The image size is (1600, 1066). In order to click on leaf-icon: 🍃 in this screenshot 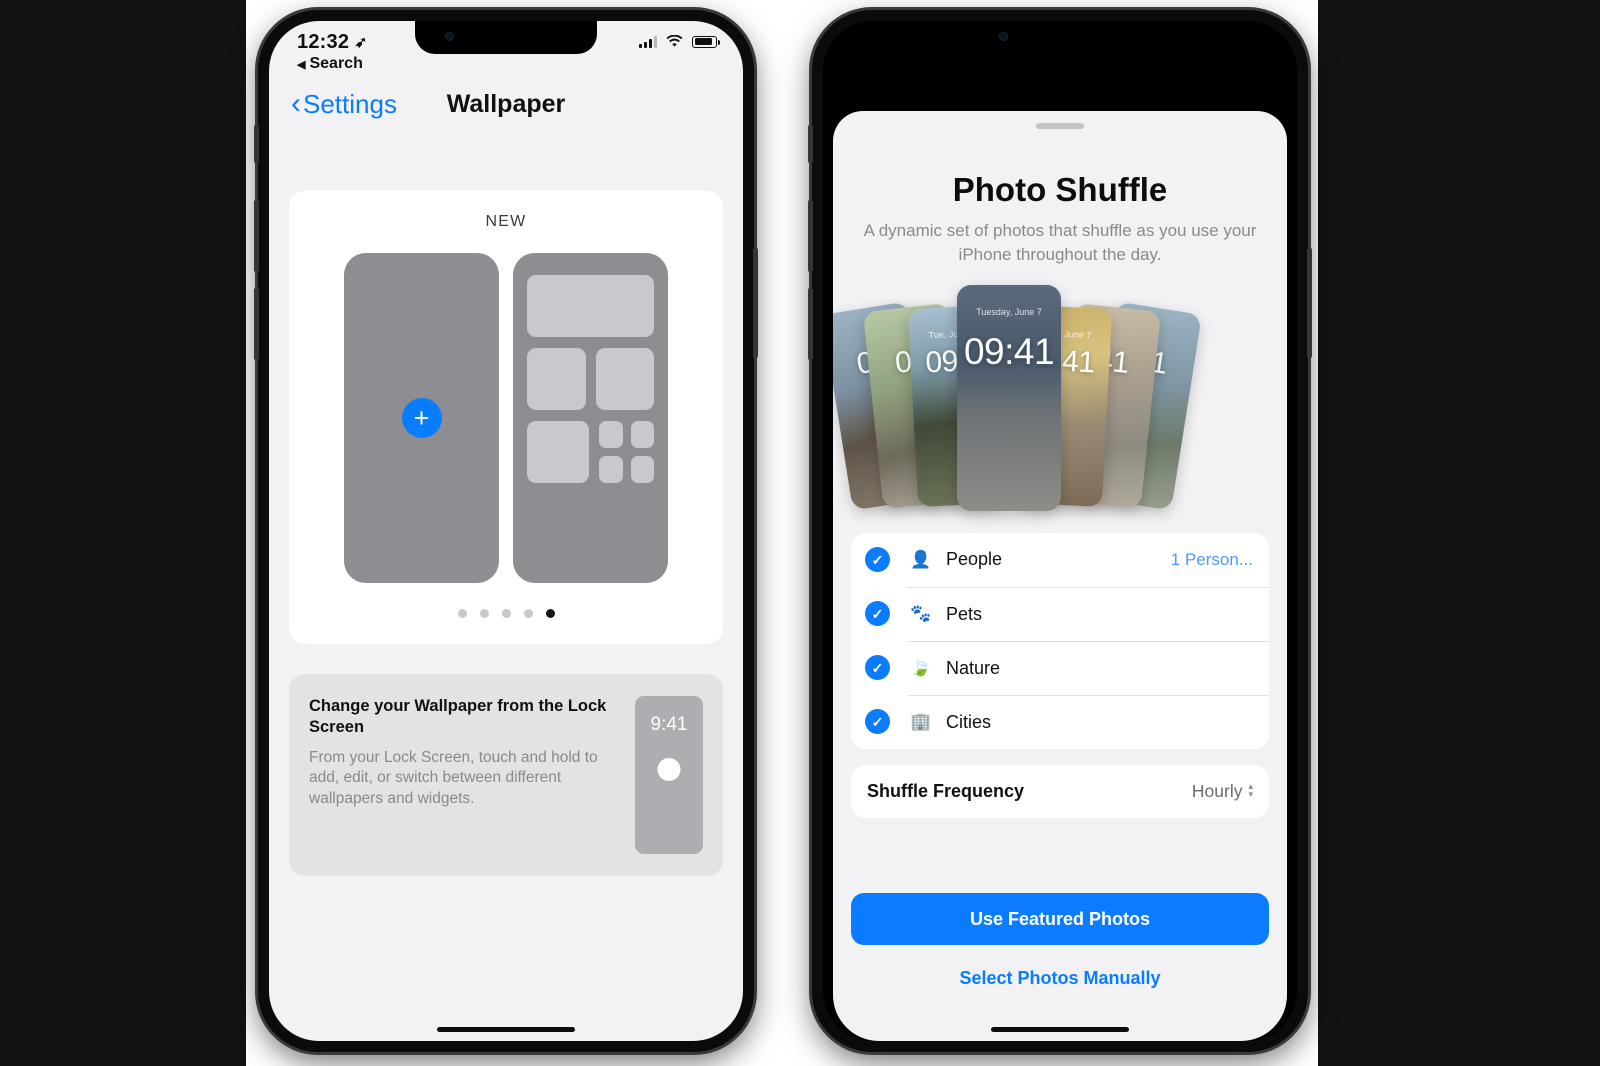, I will do `click(921, 668)`.